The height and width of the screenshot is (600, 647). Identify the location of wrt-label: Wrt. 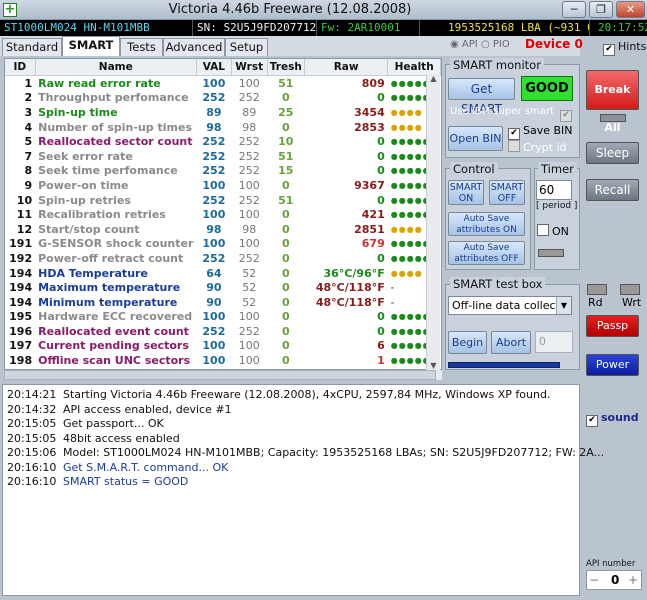
(632, 302).